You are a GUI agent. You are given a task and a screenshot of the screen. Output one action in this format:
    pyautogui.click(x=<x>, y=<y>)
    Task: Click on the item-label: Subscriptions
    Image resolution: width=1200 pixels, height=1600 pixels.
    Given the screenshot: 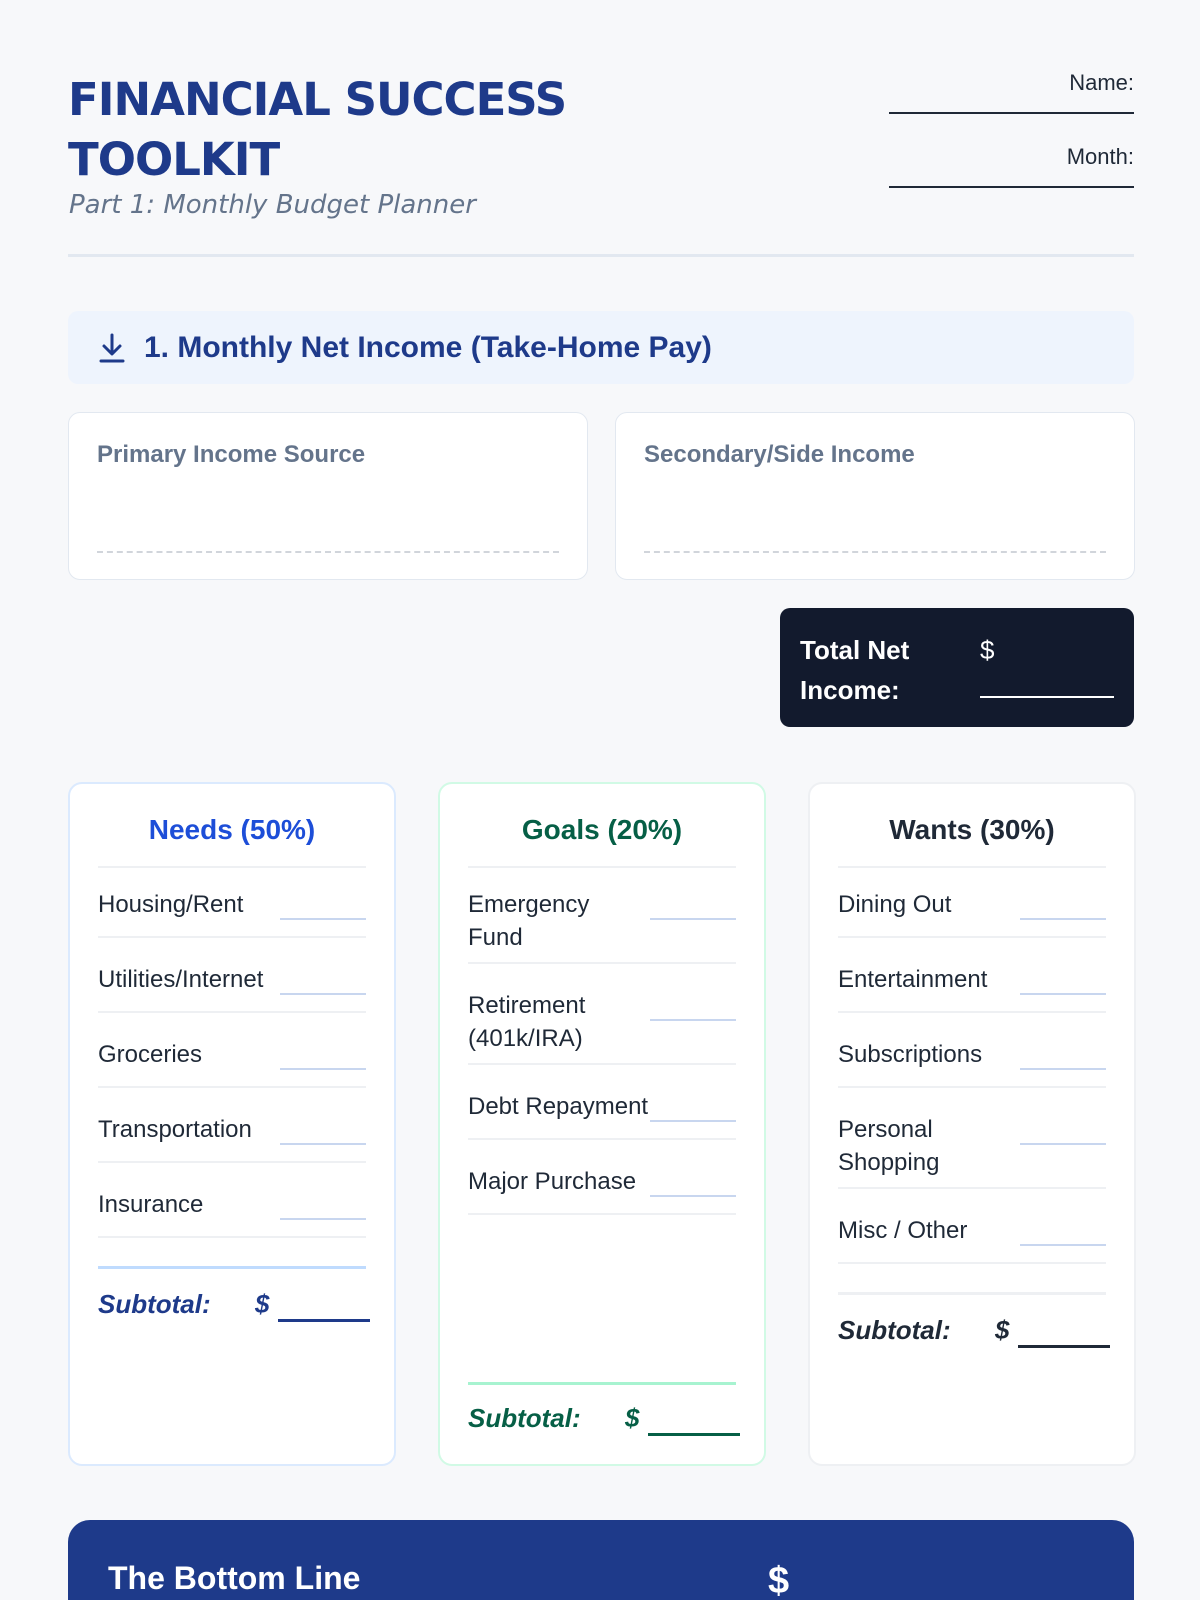 What is the action you would take?
    pyautogui.click(x=910, y=1054)
    